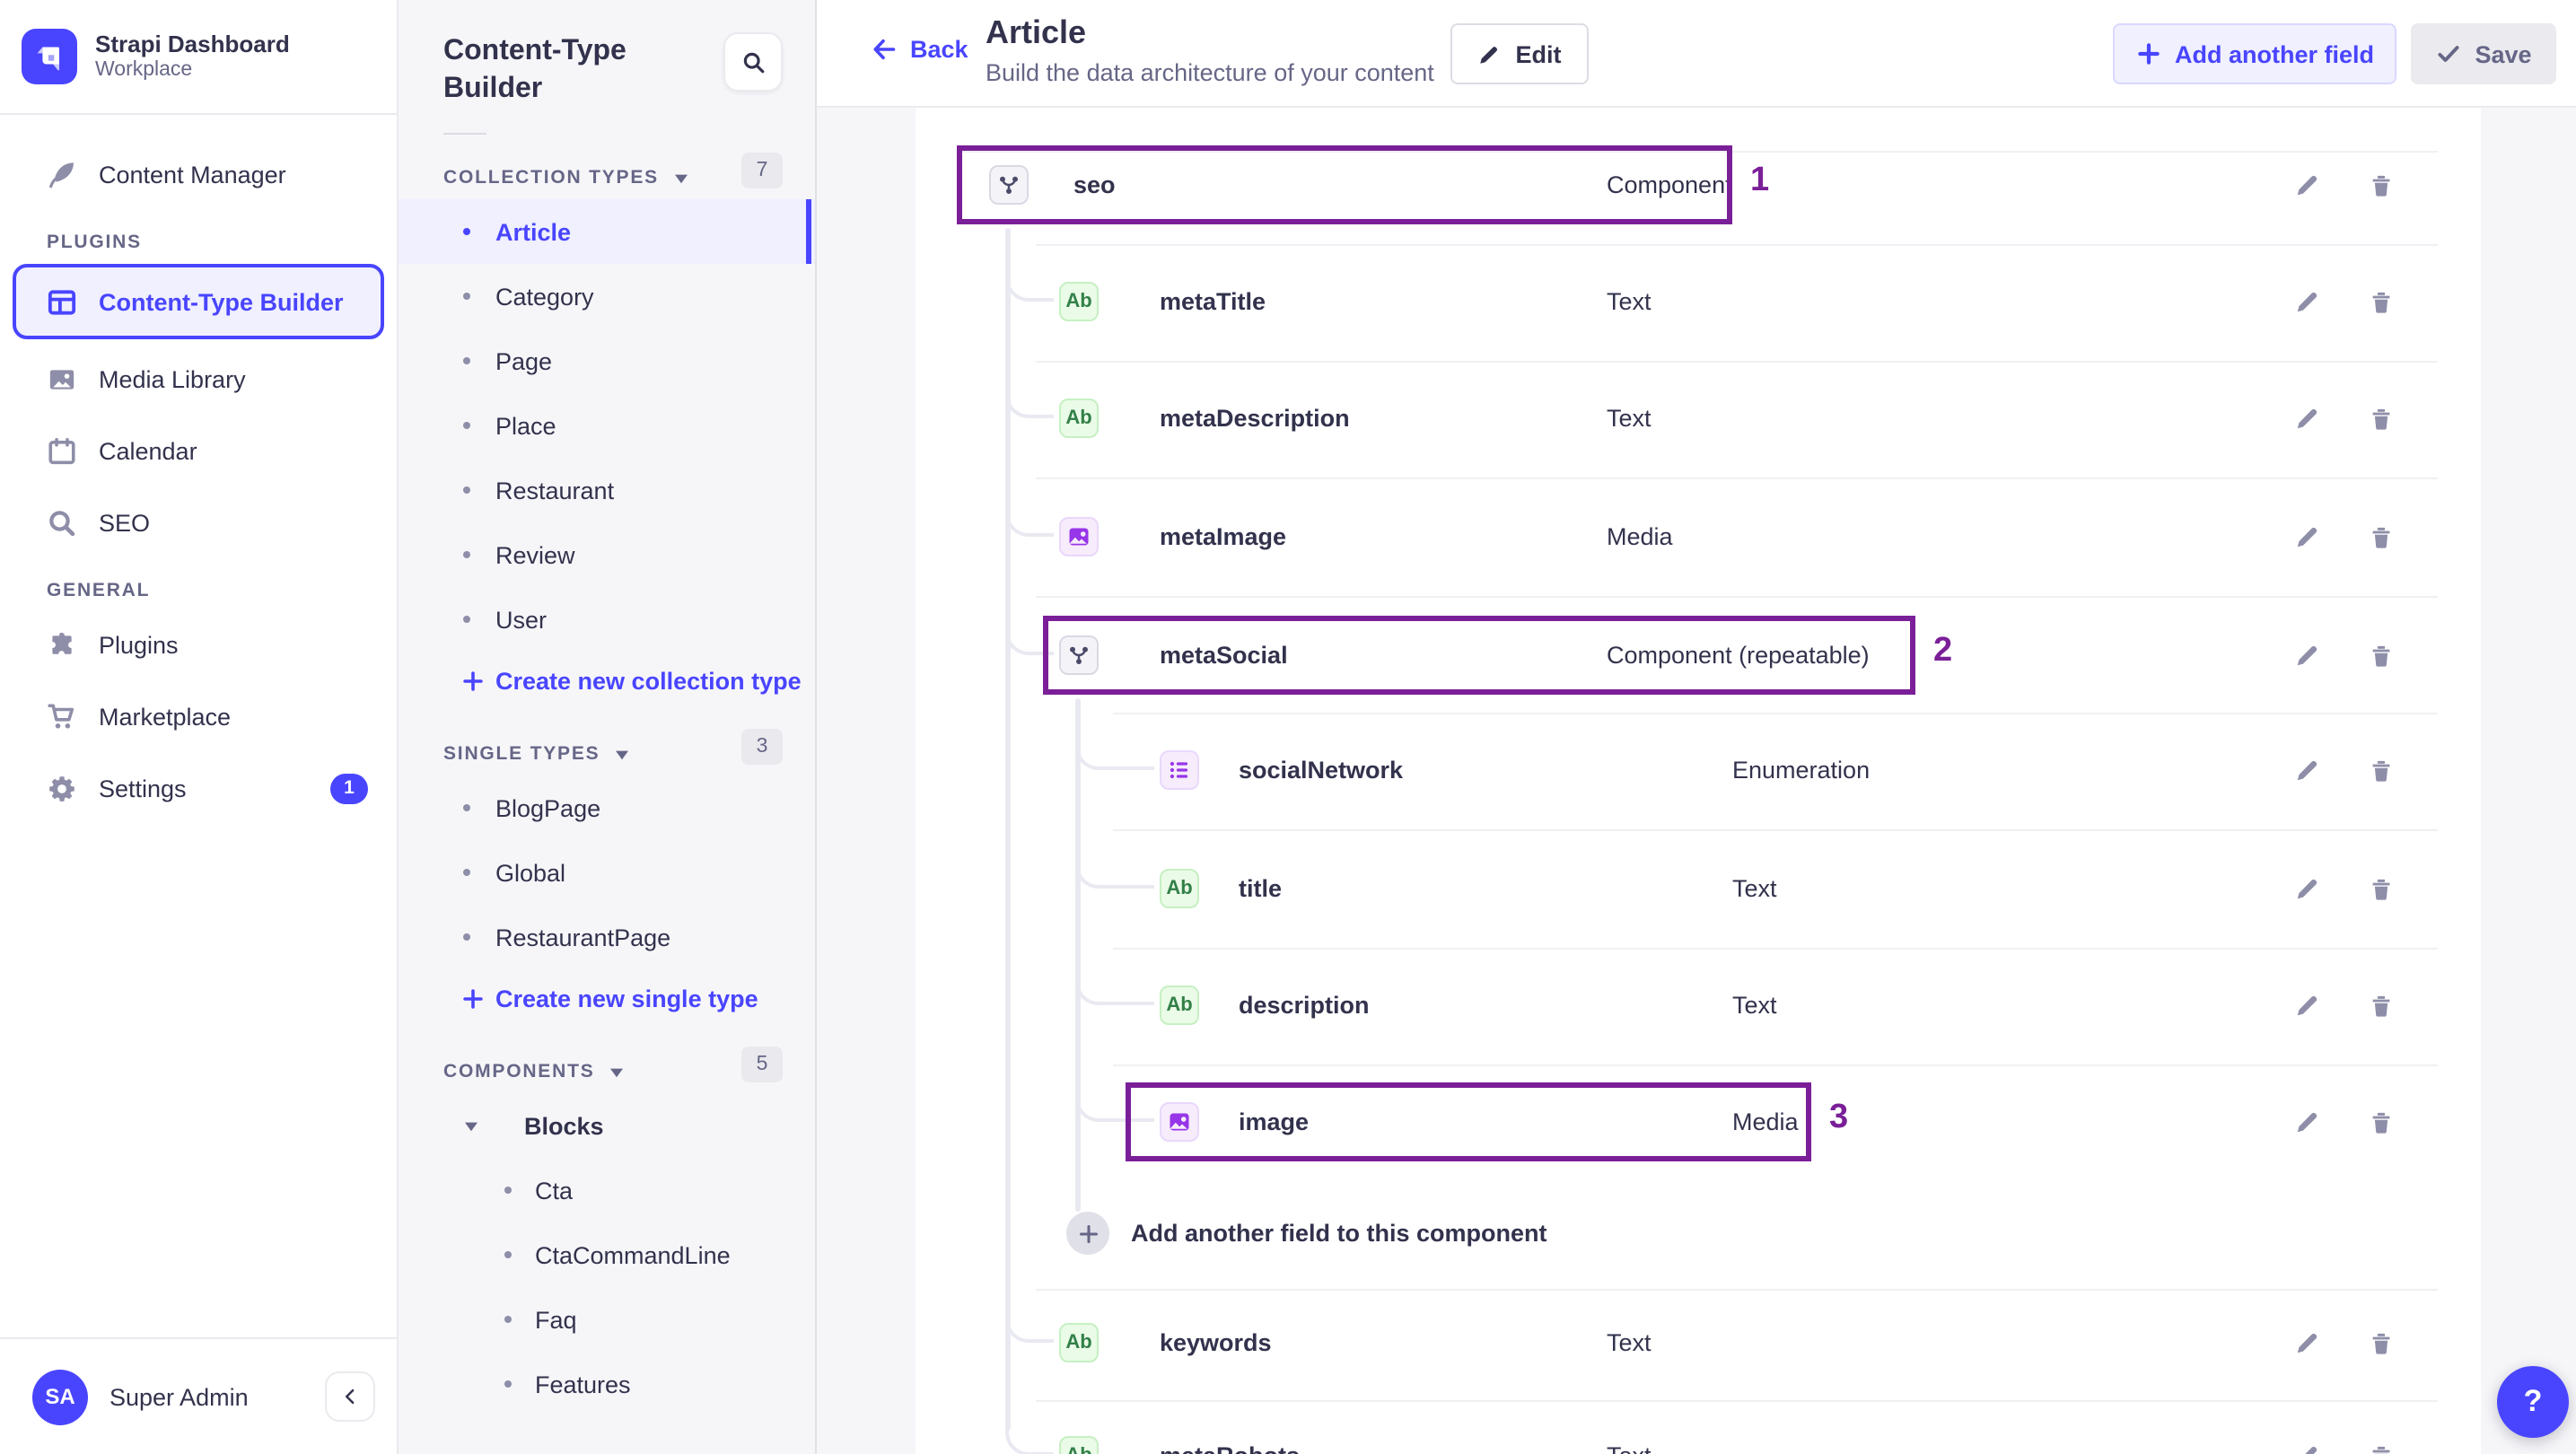  I want to click on sidebar-item-media-library: Media Library, so click(198, 379).